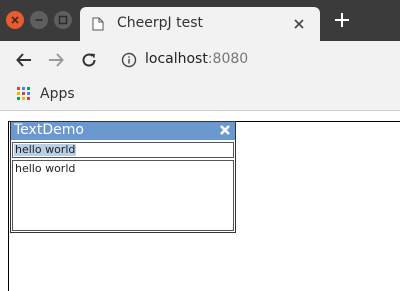 This screenshot has height=291, width=400. What do you see at coordinates (228, 59) in the screenshot?
I see `url-port: :8080` at bounding box center [228, 59].